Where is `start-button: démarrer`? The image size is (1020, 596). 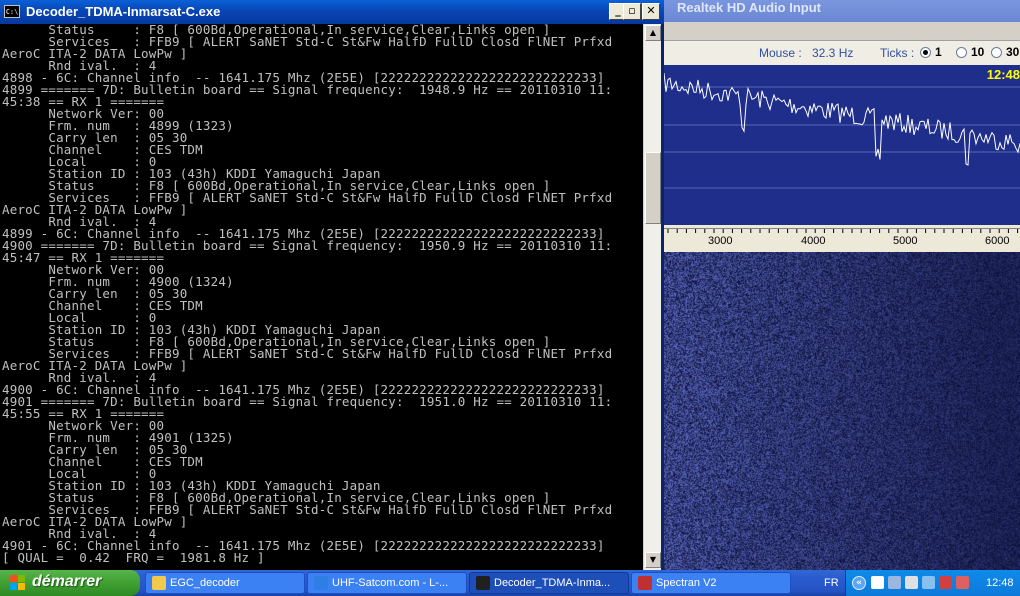 start-button: démarrer is located at coordinates (70, 583).